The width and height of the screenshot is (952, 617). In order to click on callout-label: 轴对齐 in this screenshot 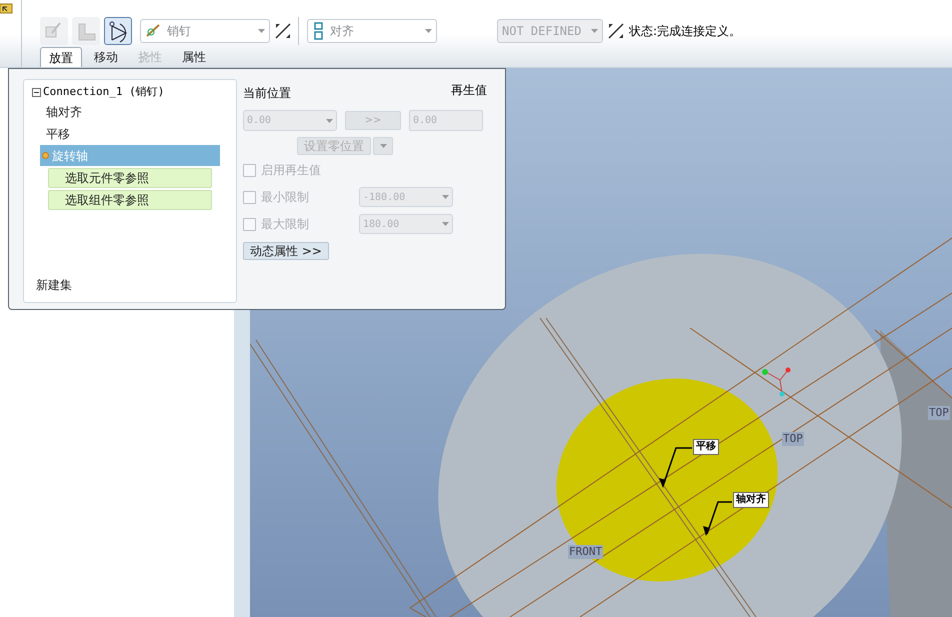, I will do `click(751, 500)`.